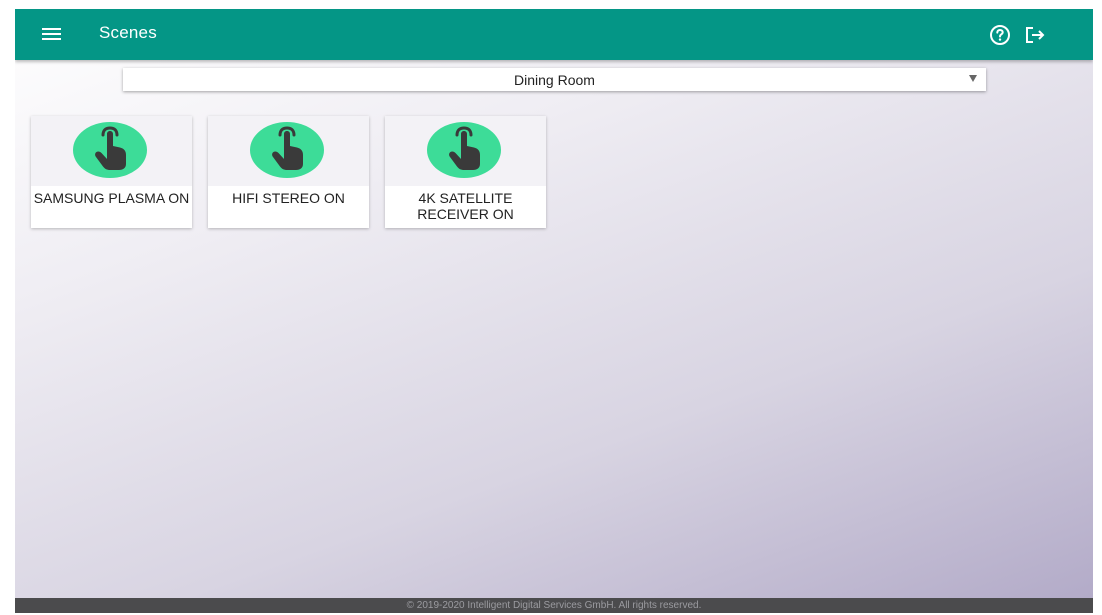 This screenshot has height=615, width=1102. Describe the element at coordinates (1000, 35) in the screenshot. I see `help-icon` at that location.